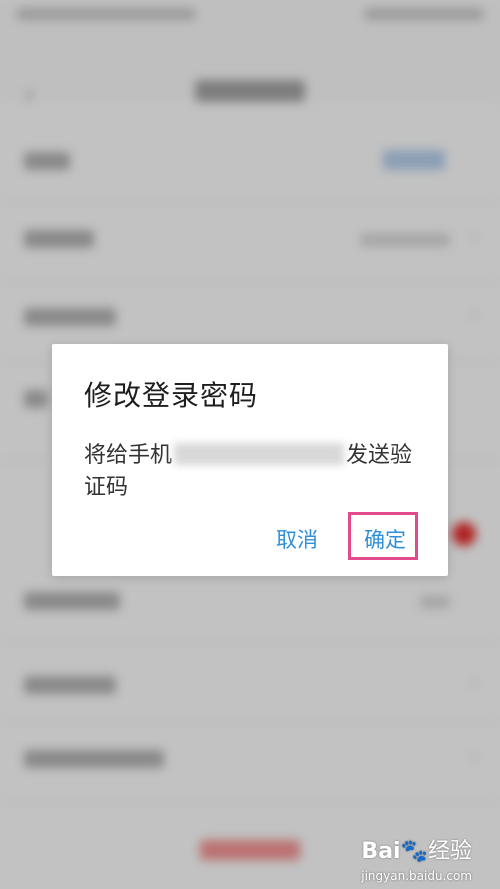  I want to click on watermark-brand-suffix: 经验, so click(449, 851).